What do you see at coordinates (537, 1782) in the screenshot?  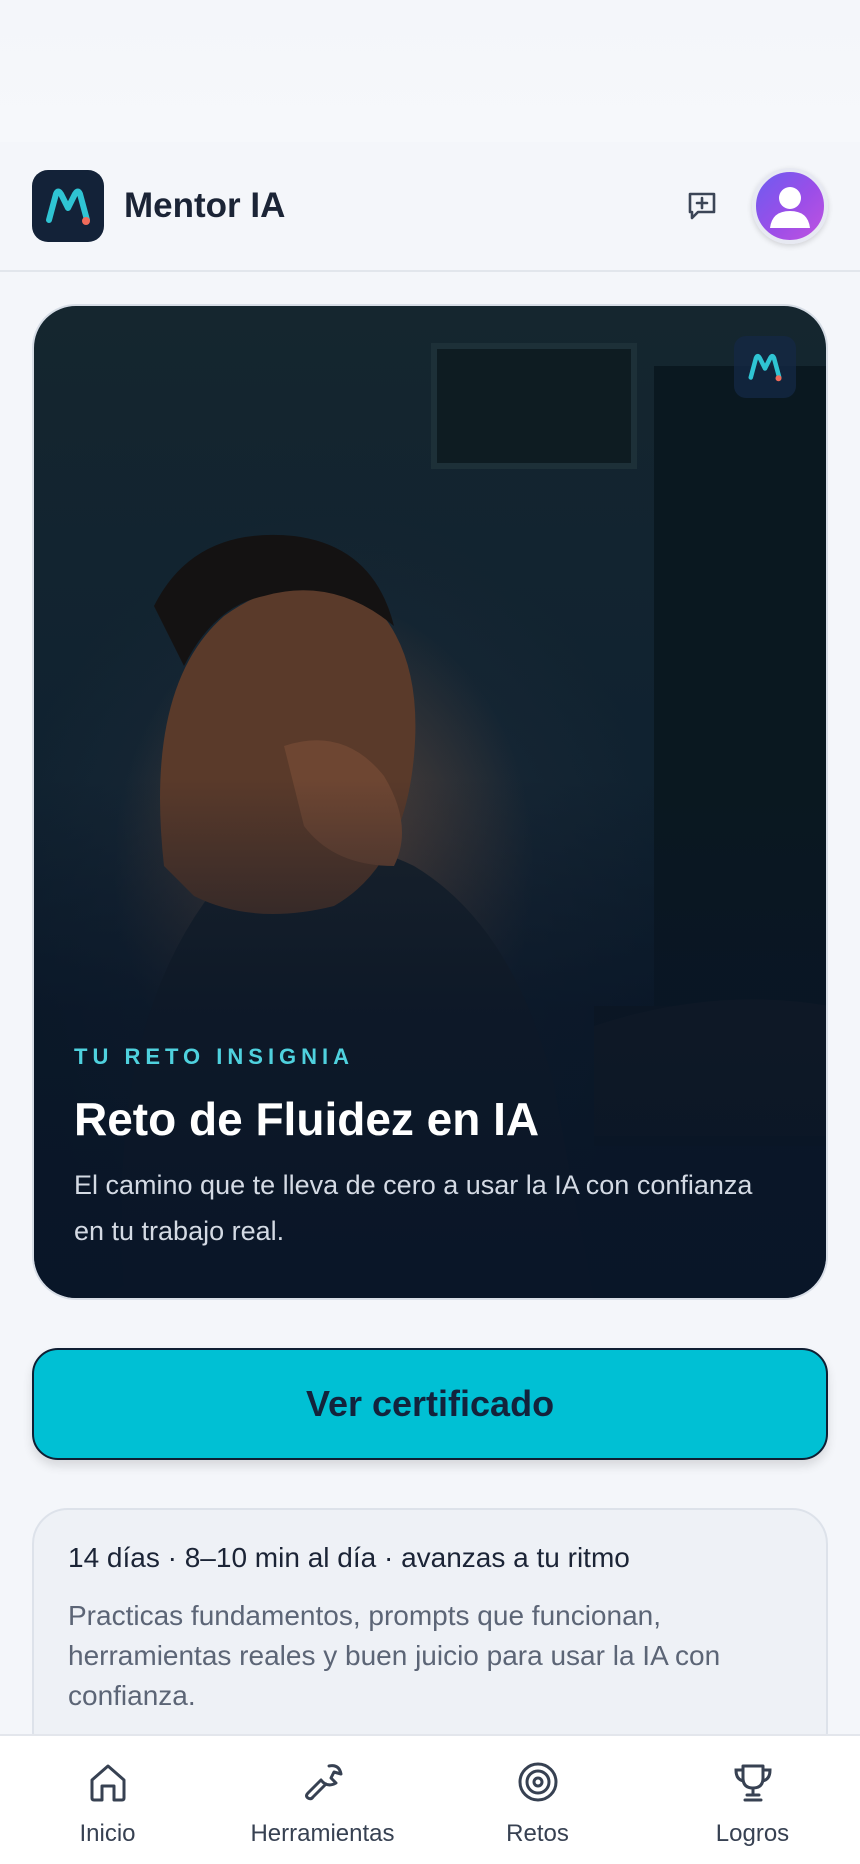 I see `target-icon` at bounding box center [537, 1782].